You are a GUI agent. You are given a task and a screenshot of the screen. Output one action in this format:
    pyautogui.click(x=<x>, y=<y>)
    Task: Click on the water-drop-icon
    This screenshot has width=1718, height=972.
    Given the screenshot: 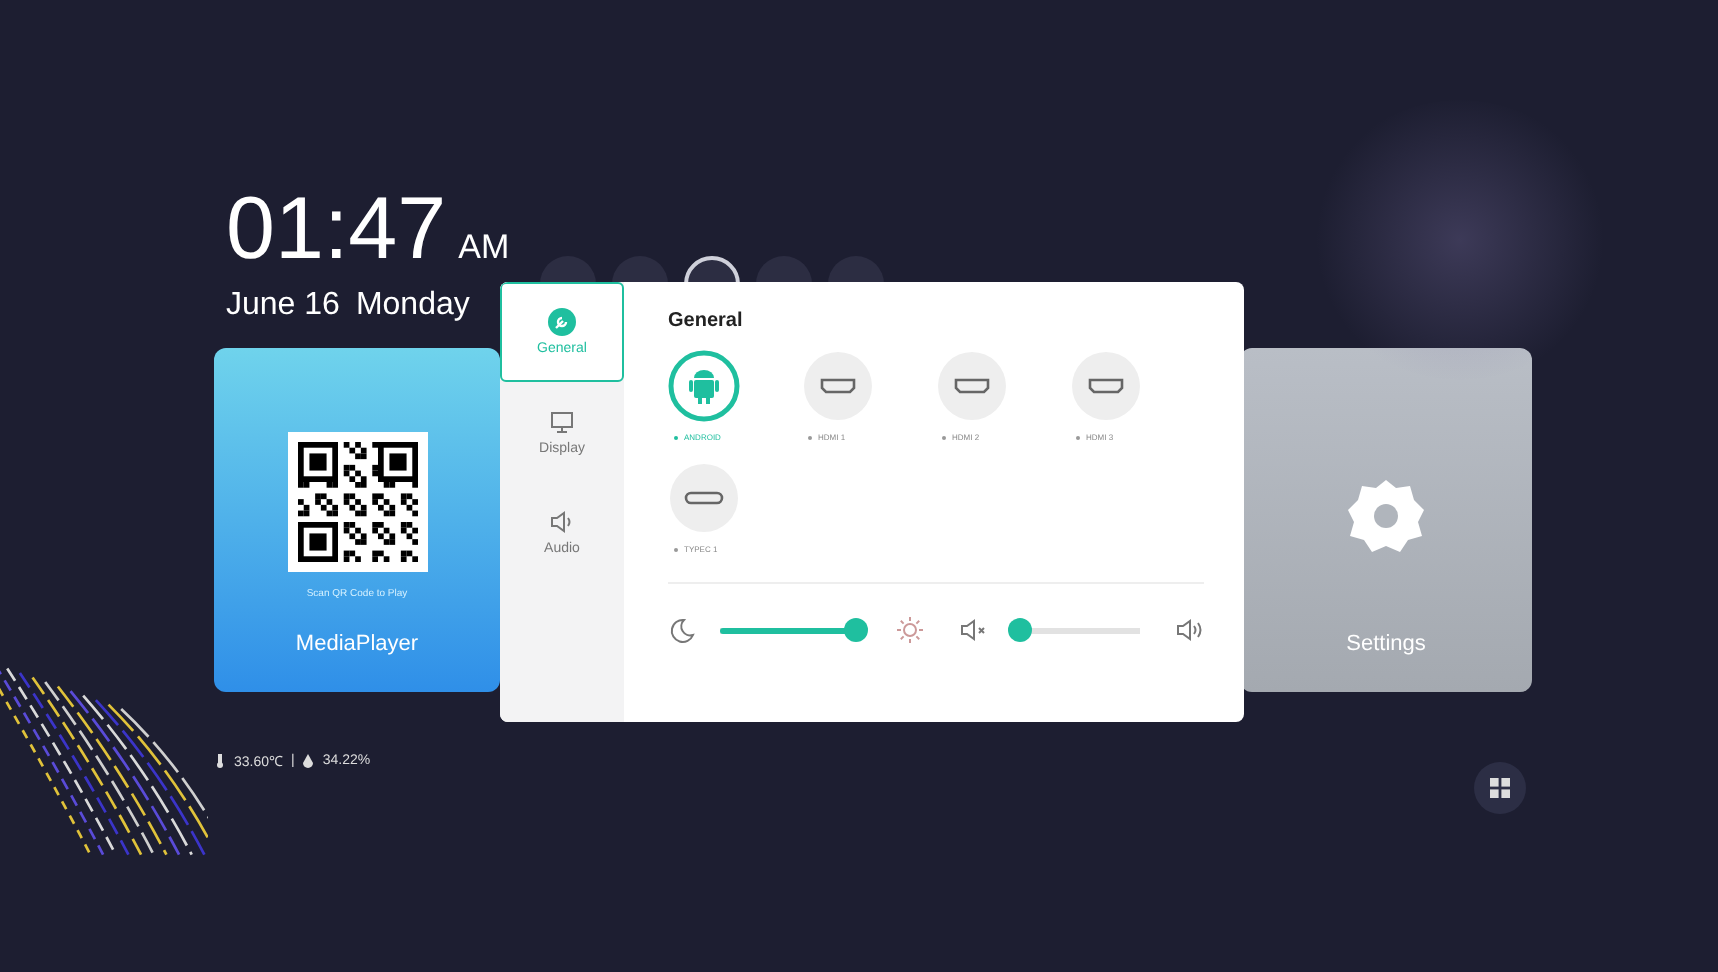 What is the action you would take?
    pyautogui.click(x=308, y=761)
    